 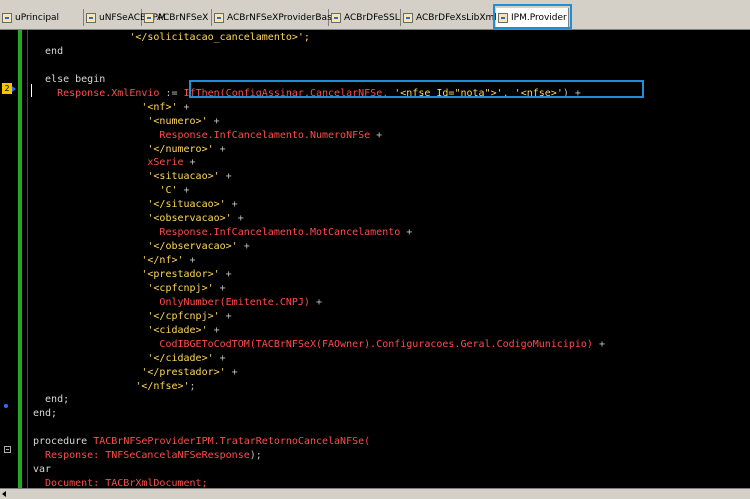 I want to click on code-token: end;, so click(x=51, y=400).